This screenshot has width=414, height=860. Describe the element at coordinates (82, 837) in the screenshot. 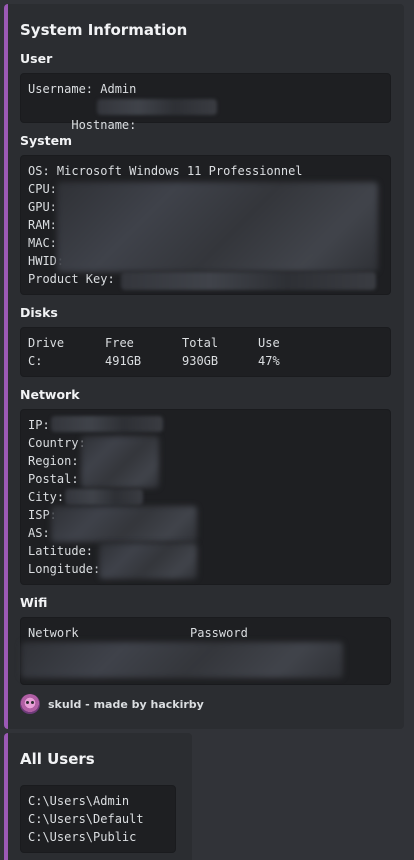

I see `user-path-public: C:\Users\Public` at that location.